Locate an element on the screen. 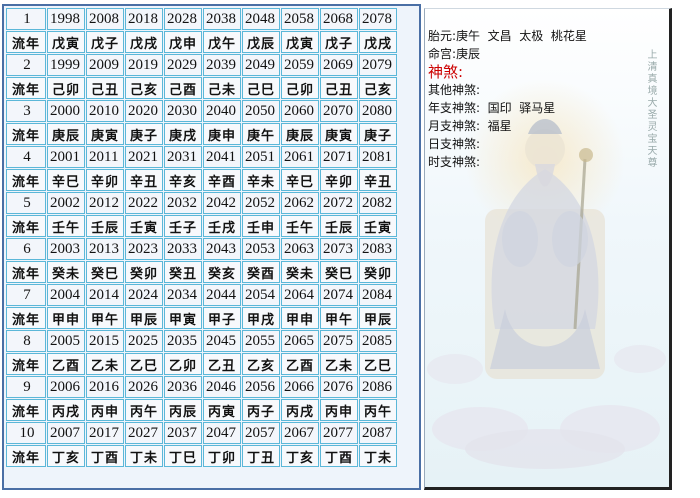 The height and width of the screenshot is (498, 700). vertical-caption: 上清真境大圣灵宝天尊 is located at coordinates (650, 109).